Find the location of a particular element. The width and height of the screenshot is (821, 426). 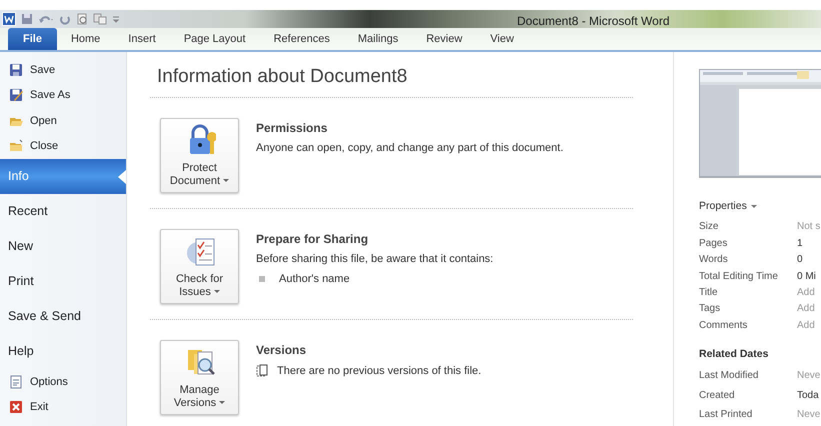

print-preview-icon is located at coordinates (82, 19).